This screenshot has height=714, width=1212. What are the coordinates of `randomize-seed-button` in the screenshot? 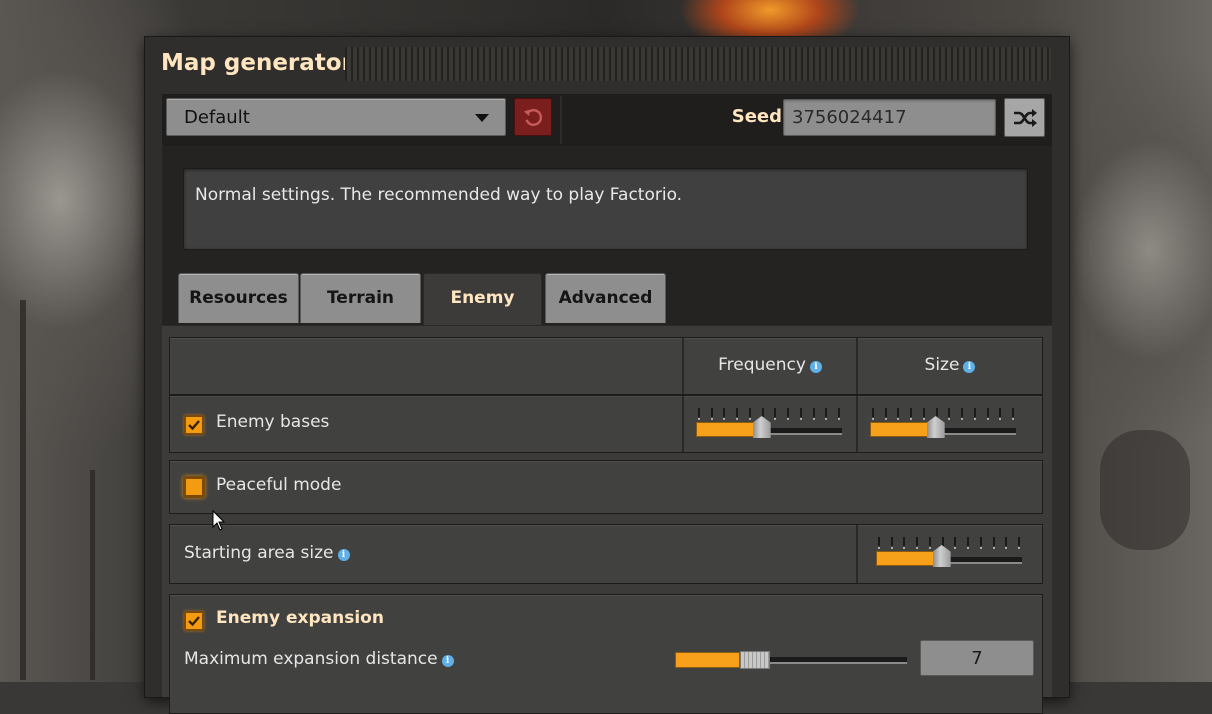 It's located at (1024, 117).